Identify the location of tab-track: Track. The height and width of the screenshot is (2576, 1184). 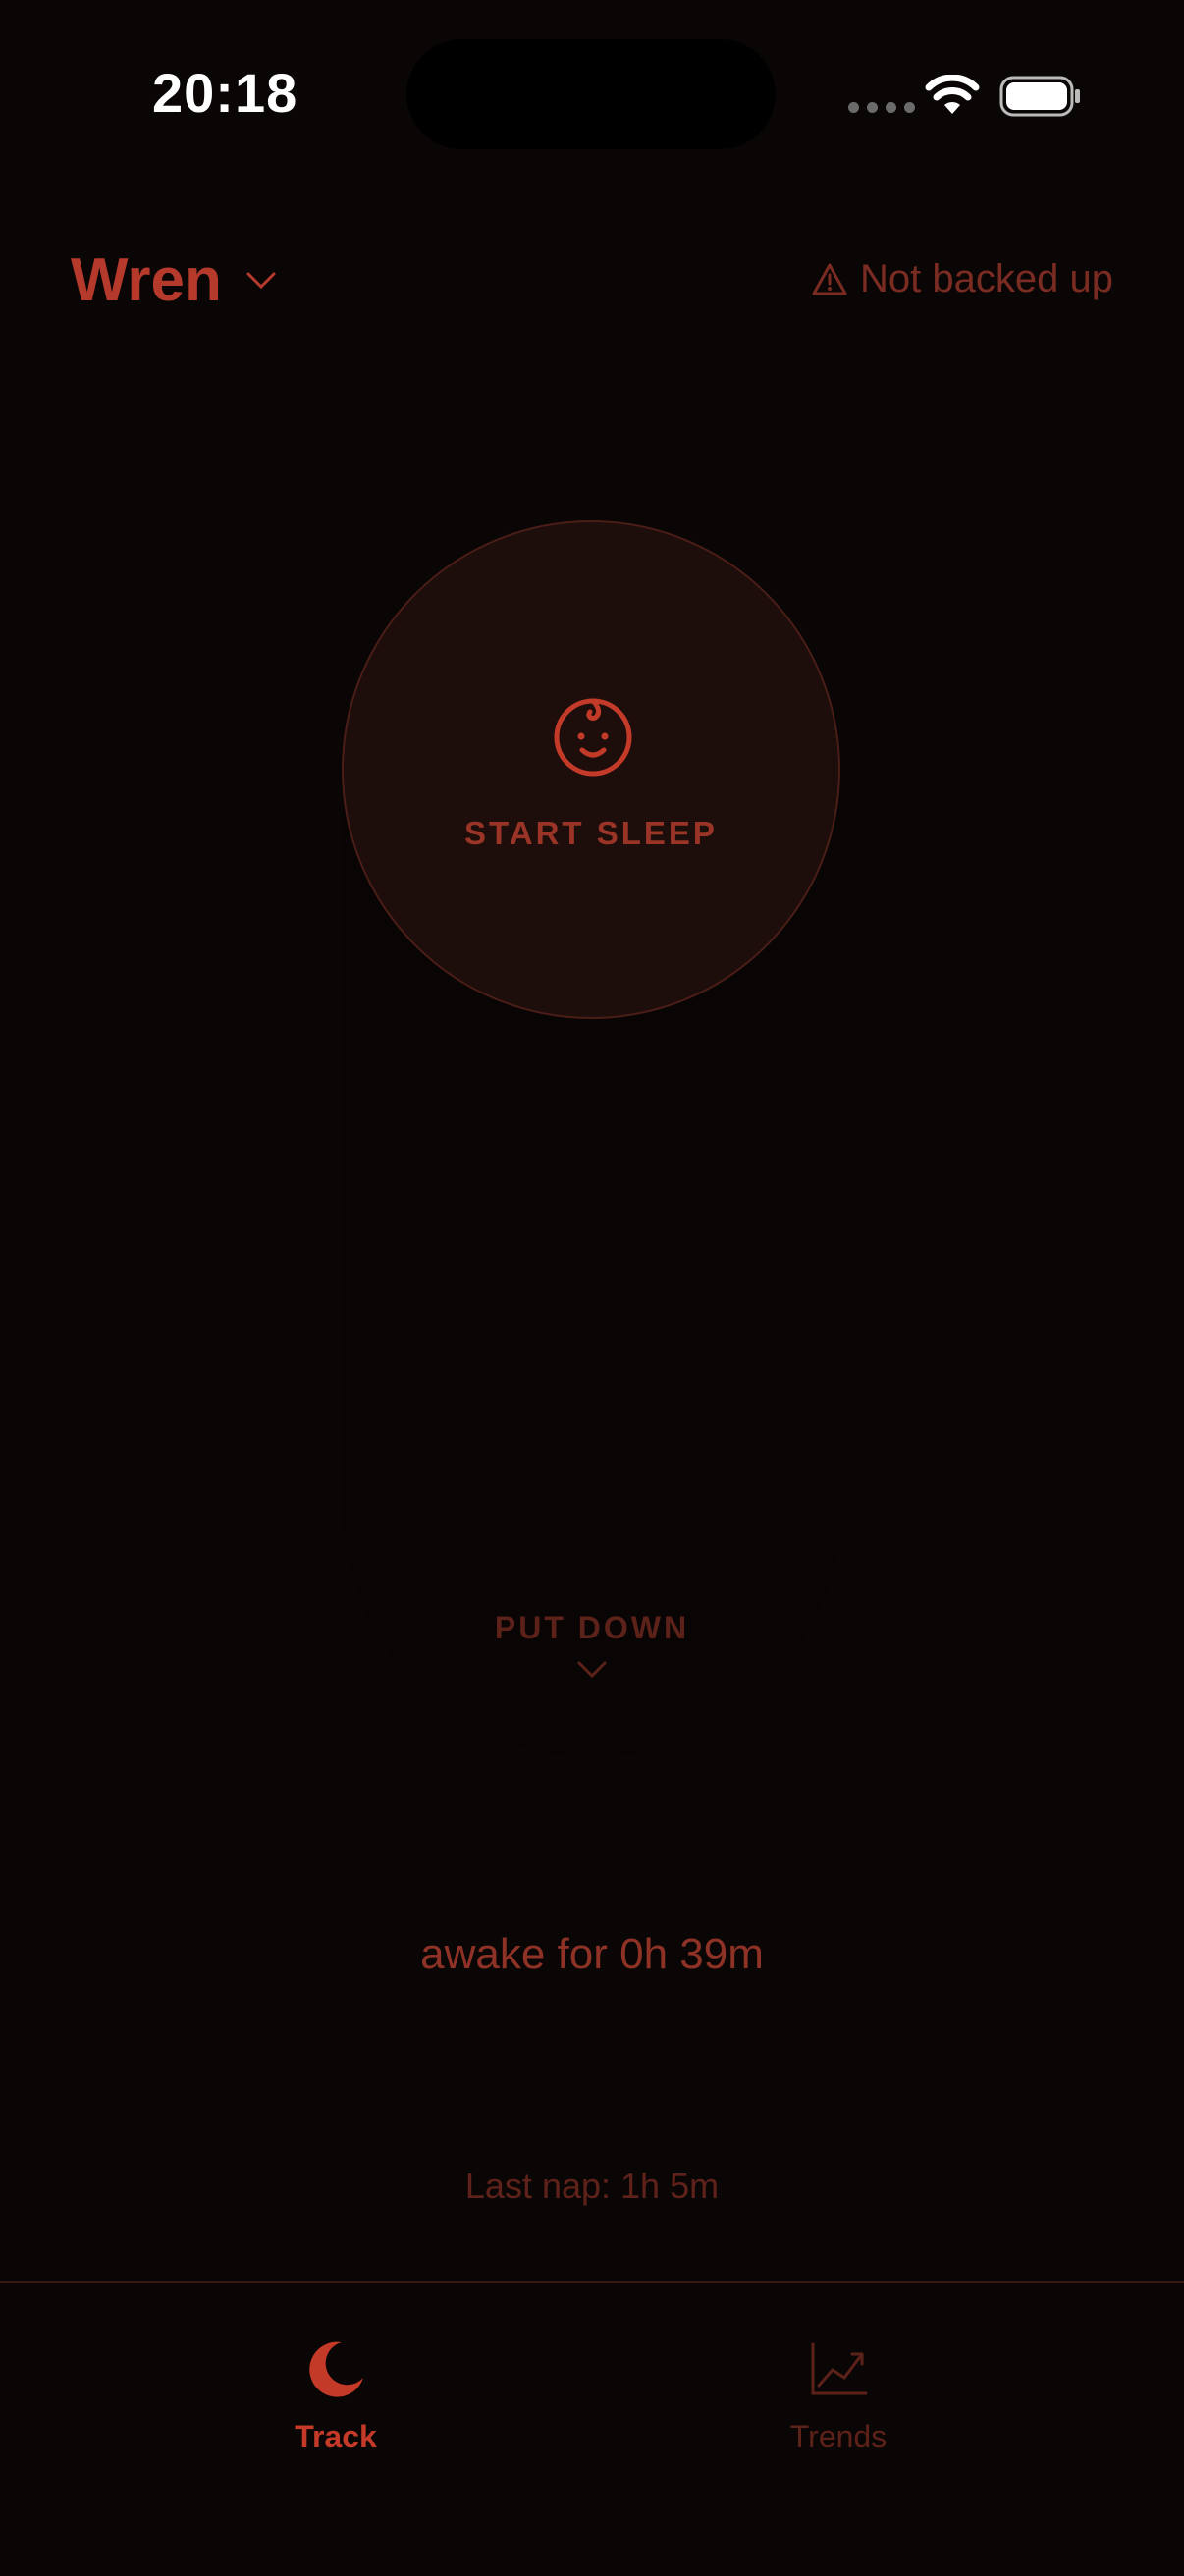
(336, 2396).